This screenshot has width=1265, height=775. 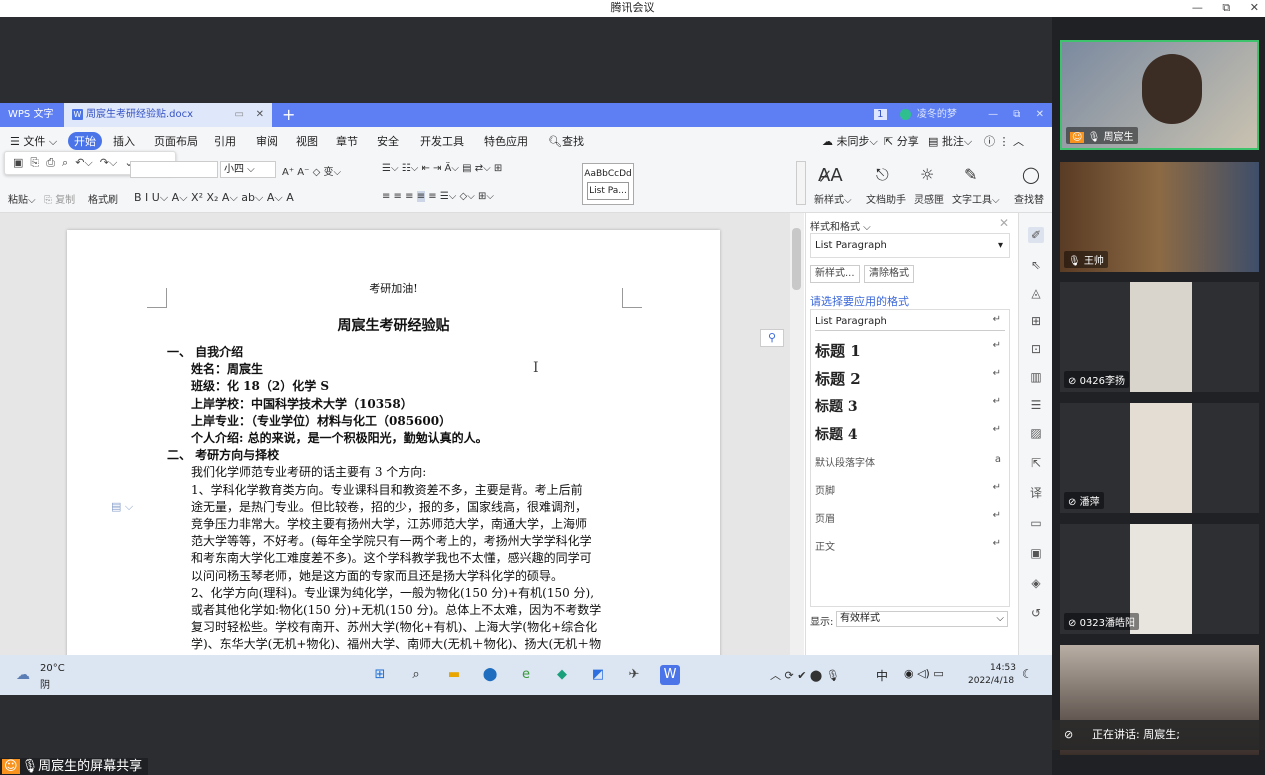 What do you see at coordinates (833, 198) in the screenshot?
I see `new-style-button: 新样式⌵` at bounding box center [833, 198].